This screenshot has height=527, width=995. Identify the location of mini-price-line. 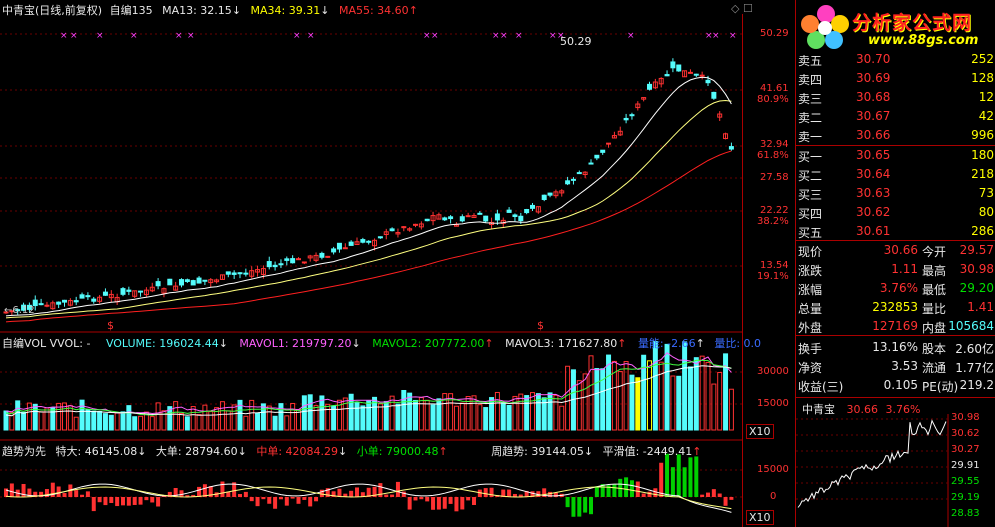
(872, 463).